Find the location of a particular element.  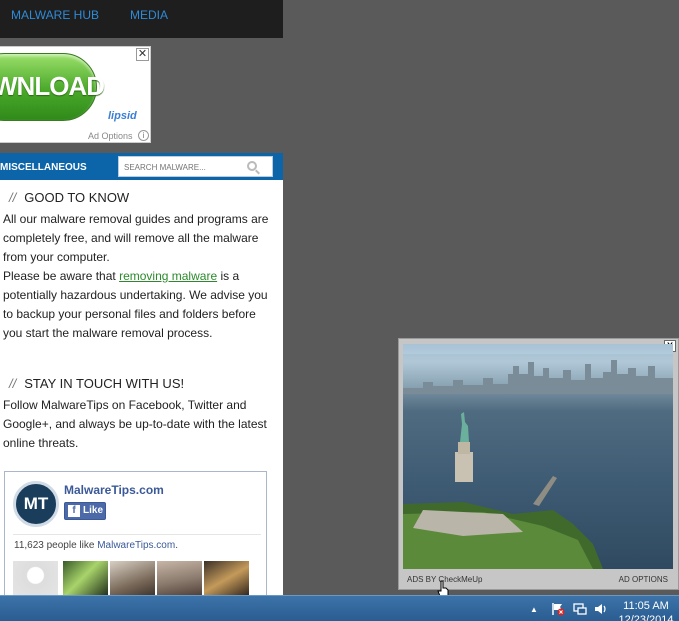

tray-expand-icon: ▲ is located at coordinates (534, 609).